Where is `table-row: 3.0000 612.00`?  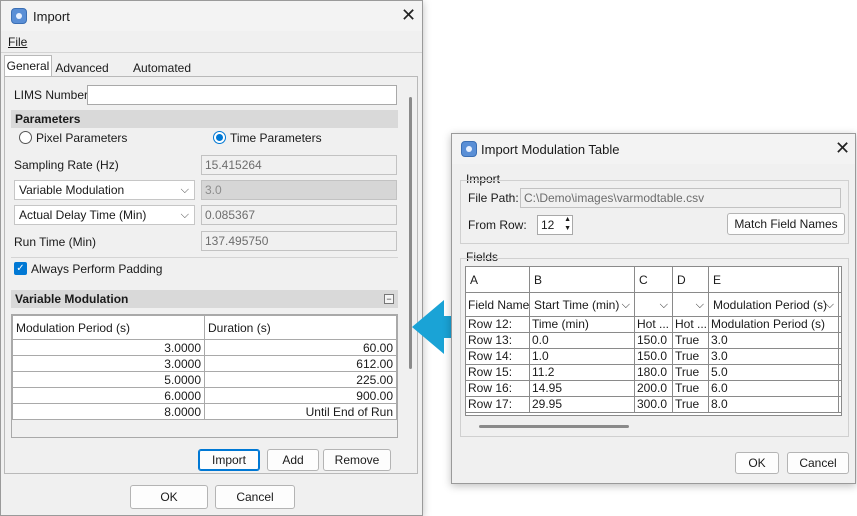 table-row: 3.0000 612.00 is located at coordinates (204, 363).